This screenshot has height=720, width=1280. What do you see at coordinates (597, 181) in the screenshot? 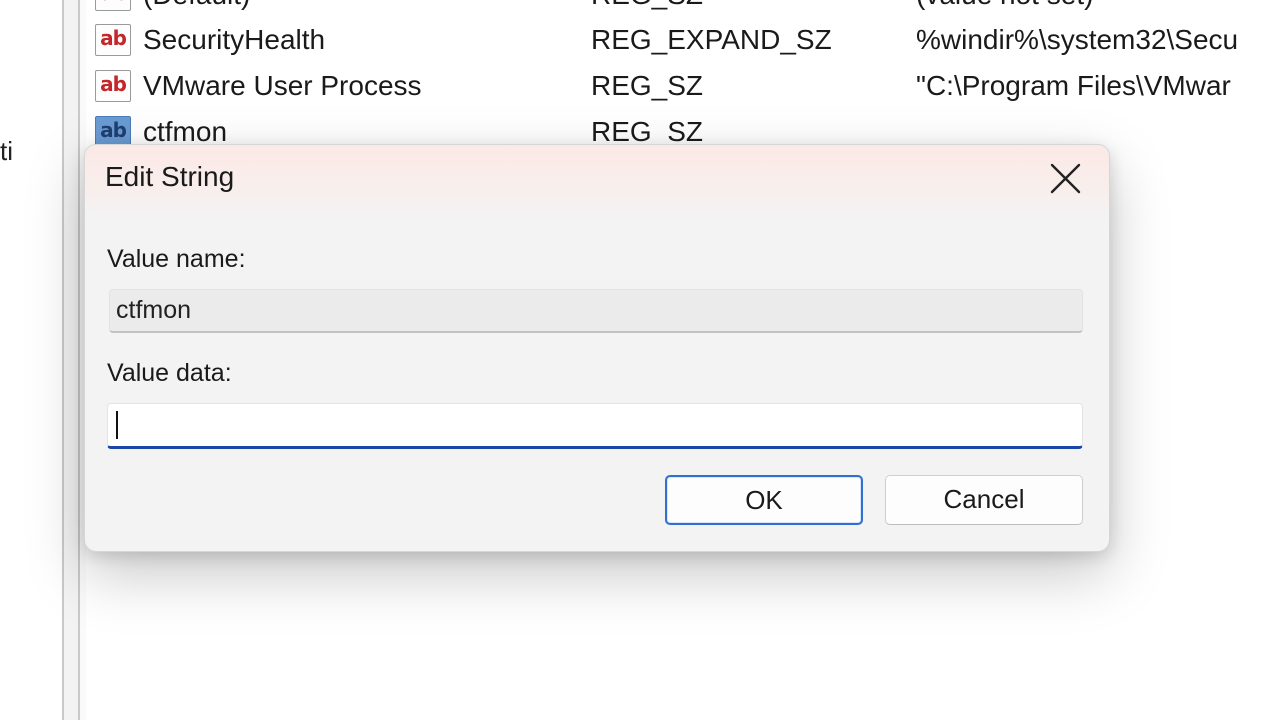
I see `dialog-title-bar: Edit String` at bounding box center [597, 181].